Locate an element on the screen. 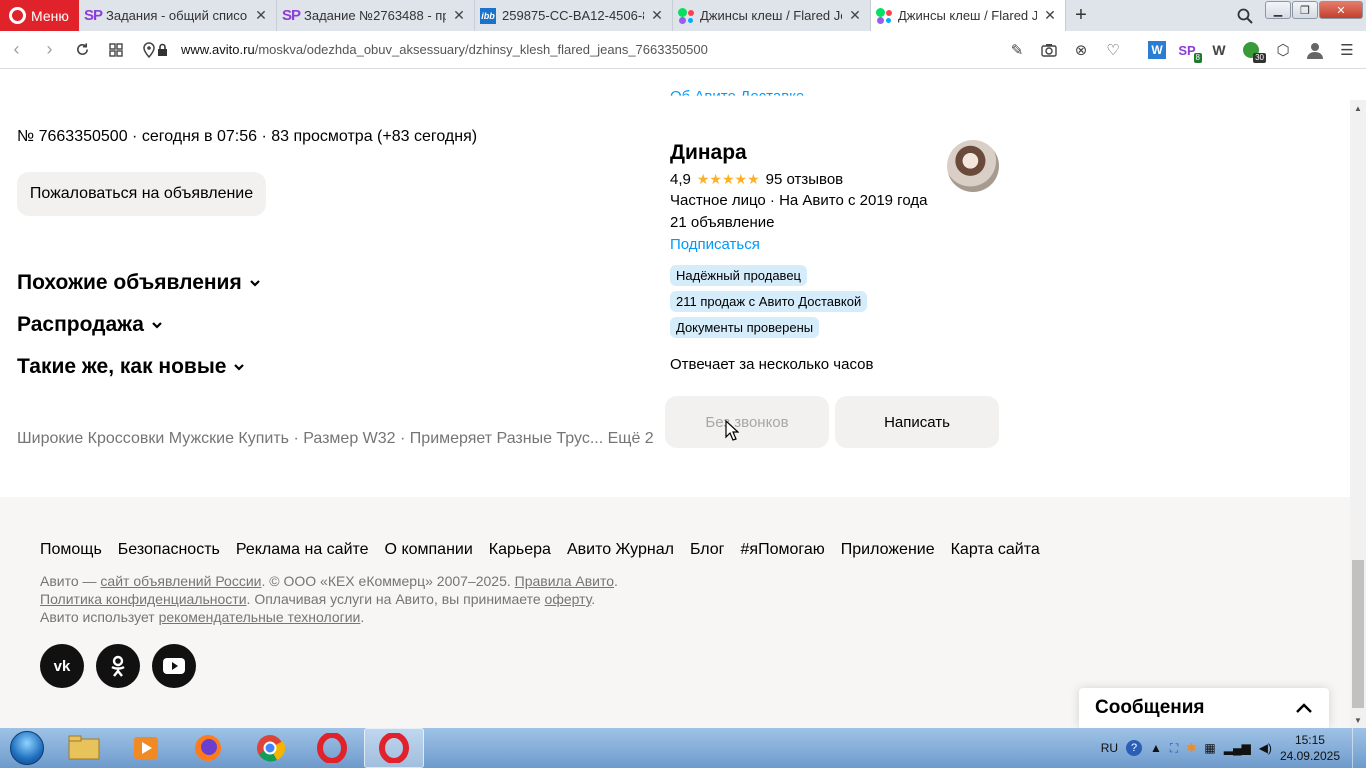 The image size is (1366, 768). camera-icon is located at coordinates (1049, 50).